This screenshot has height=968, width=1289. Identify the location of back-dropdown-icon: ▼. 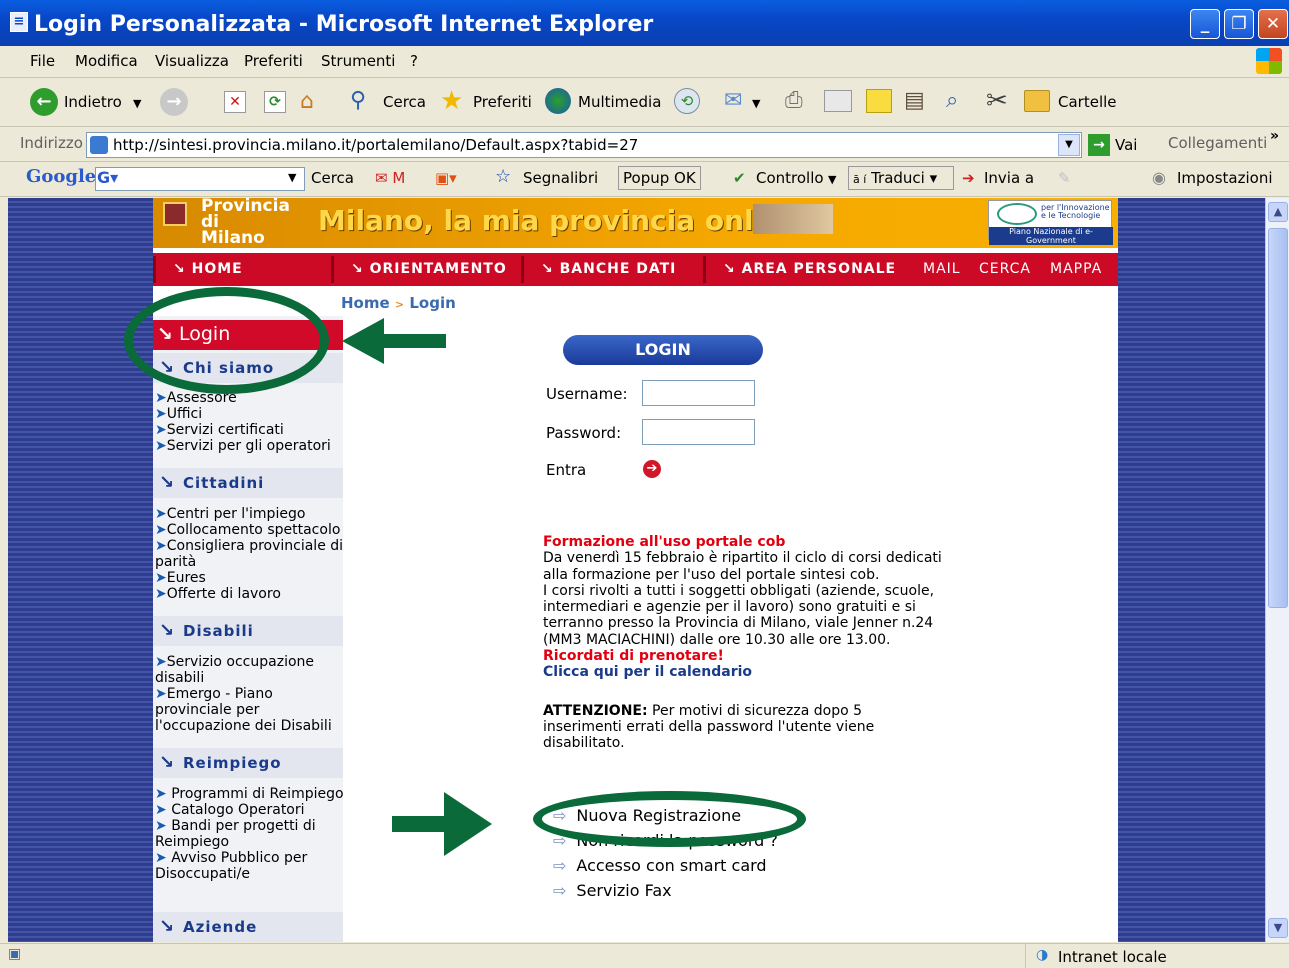
(137, 103).